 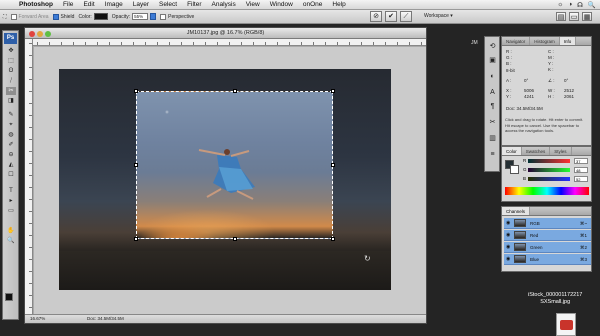 What do you see at coordinates (547, 223) in the screenshot?
I see `channel-row-rgb: ◉ RGB ⌘~` at bounding box center [547, 223].